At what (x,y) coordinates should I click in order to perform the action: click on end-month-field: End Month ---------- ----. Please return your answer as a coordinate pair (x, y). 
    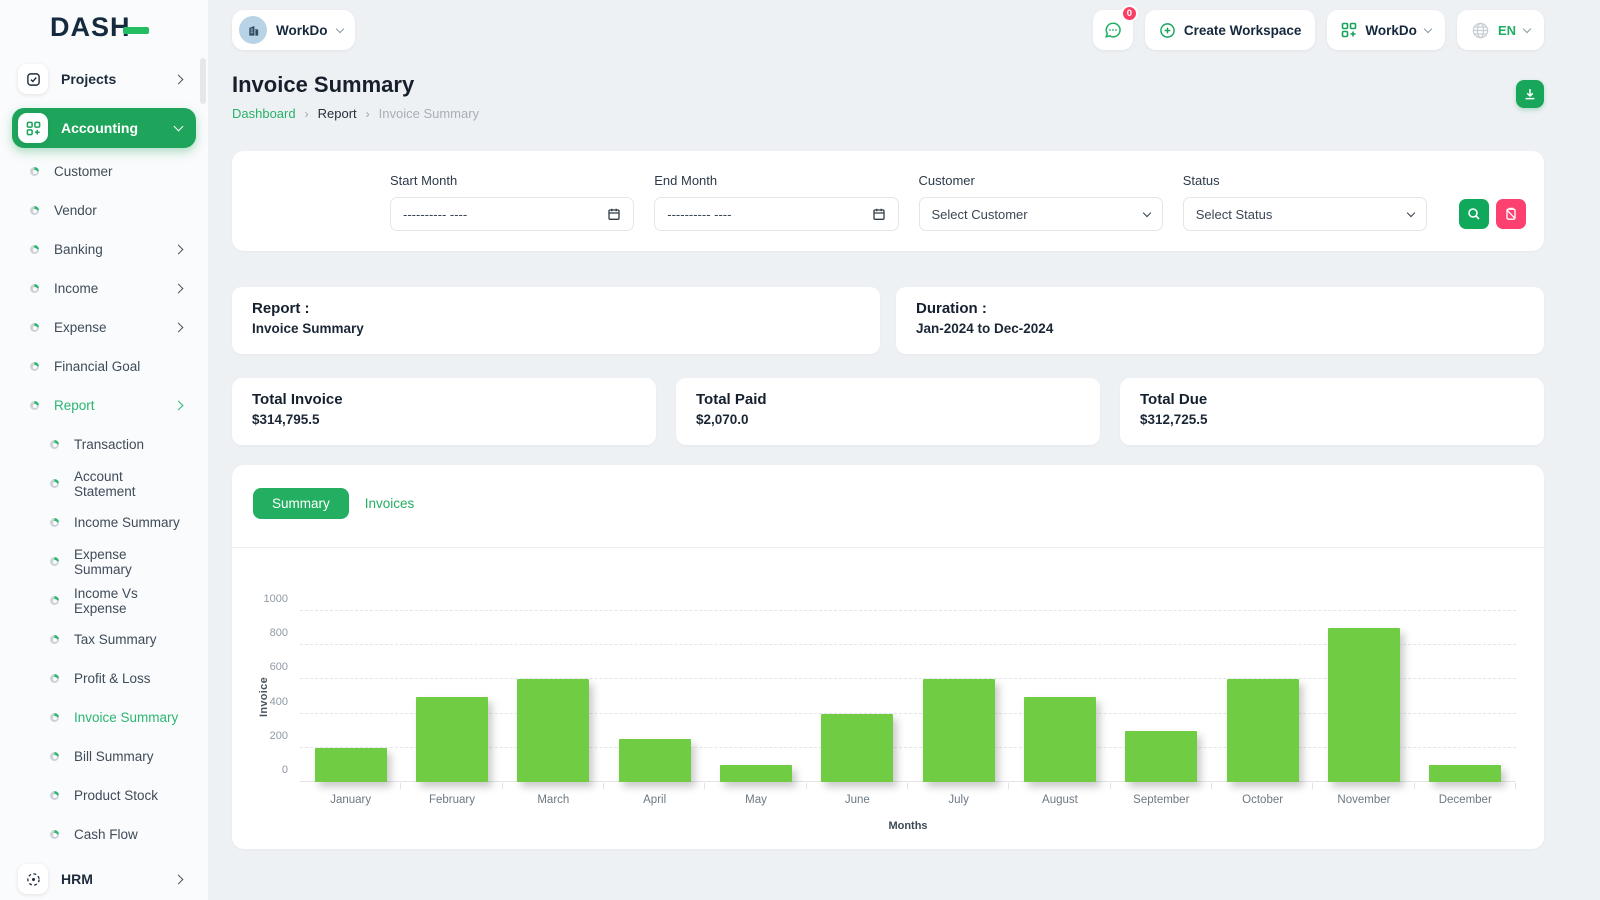
    Looking at the image, I should click on (776, 202).